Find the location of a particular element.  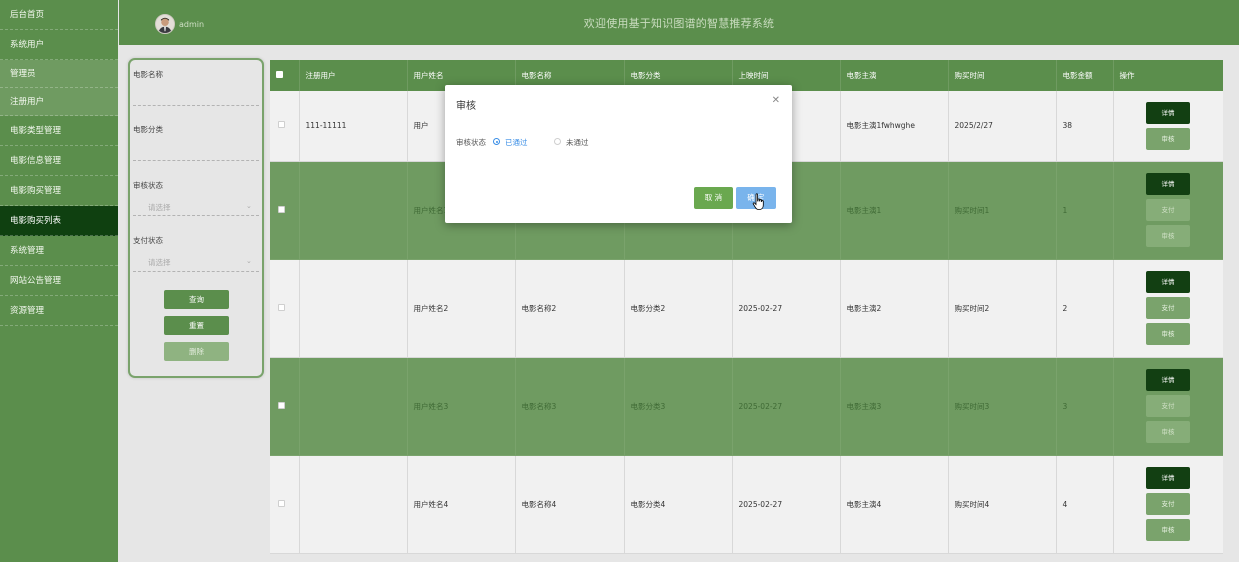

cell-buy-time: 购买时间4 is located at coordinates (1002, 504).